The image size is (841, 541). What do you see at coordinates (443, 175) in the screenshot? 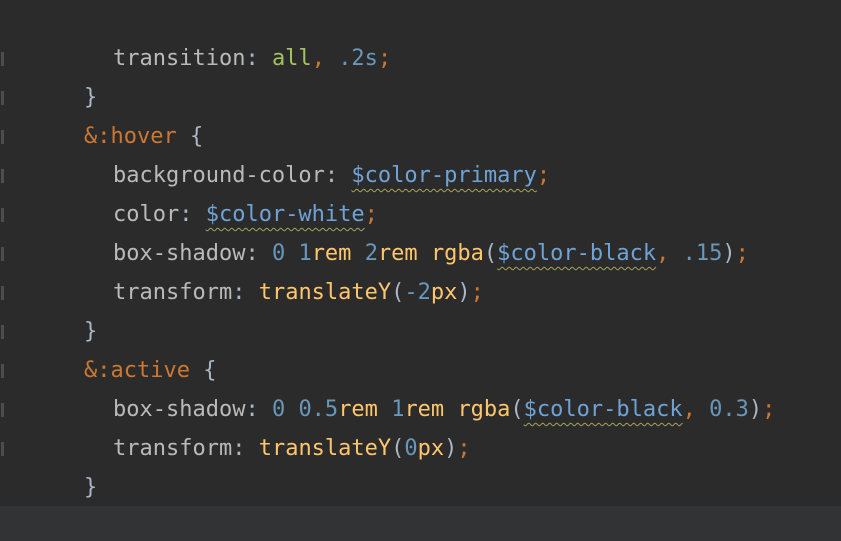
I see `scss-variable: $color-primary` at bounding box center [443, 175].